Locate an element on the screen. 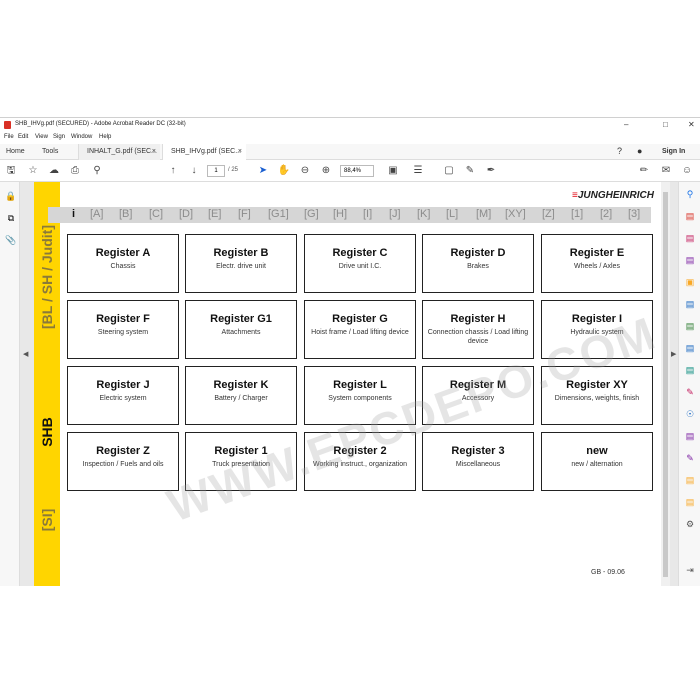  register-card-e: Register E Wheels / Axles is located at coordinates (597, 263).